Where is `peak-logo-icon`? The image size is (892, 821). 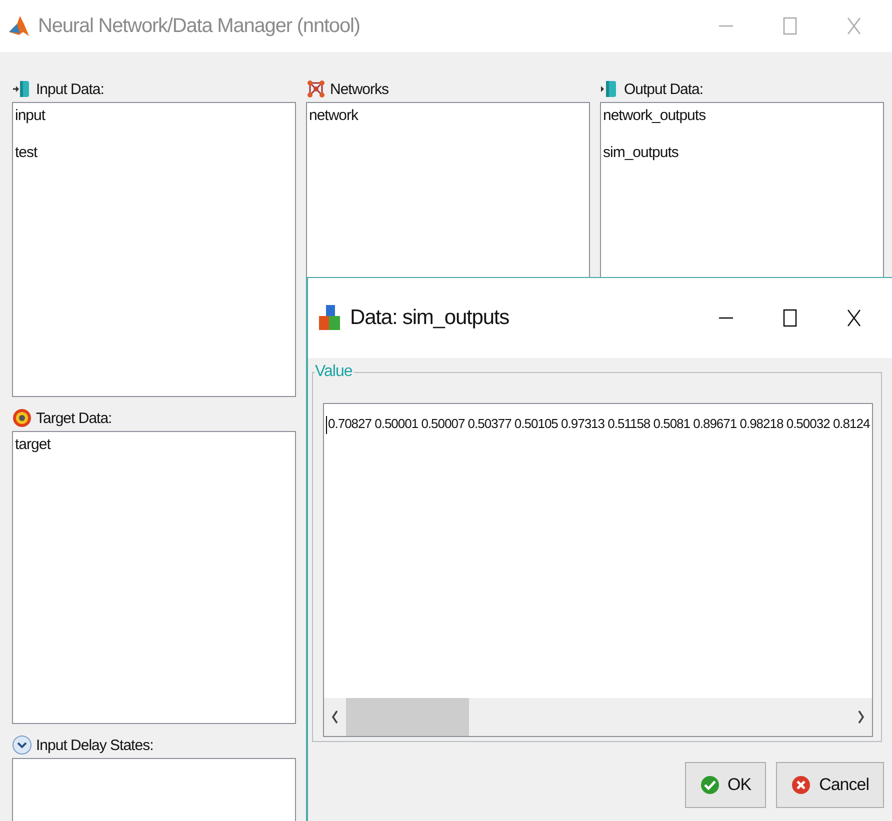 peak-logo-icon is located at coordinates (19, 26).